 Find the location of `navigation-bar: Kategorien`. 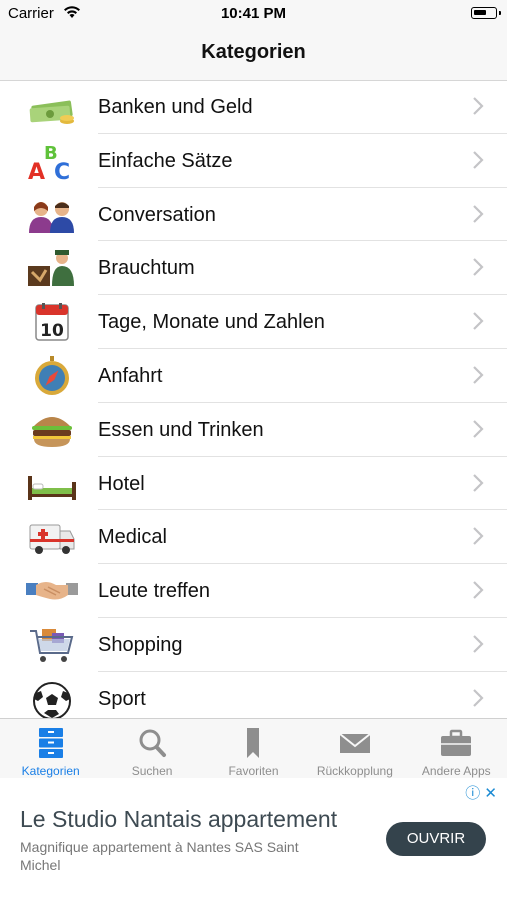

navigation-bar: Kategorien is located at coordinates (253, 54).